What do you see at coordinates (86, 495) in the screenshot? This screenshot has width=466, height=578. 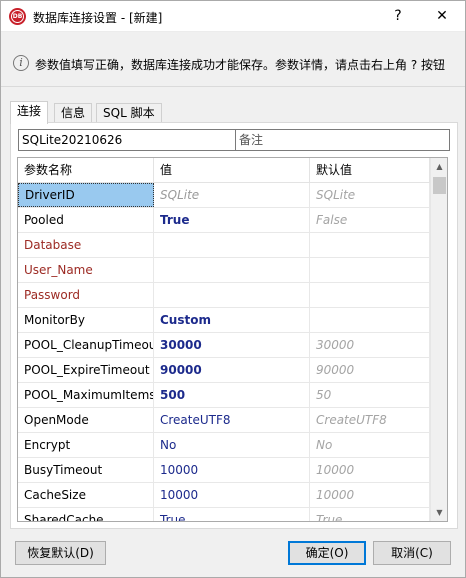 I see `param-name-cell: CacheSize` at bounding box center [86, 495].